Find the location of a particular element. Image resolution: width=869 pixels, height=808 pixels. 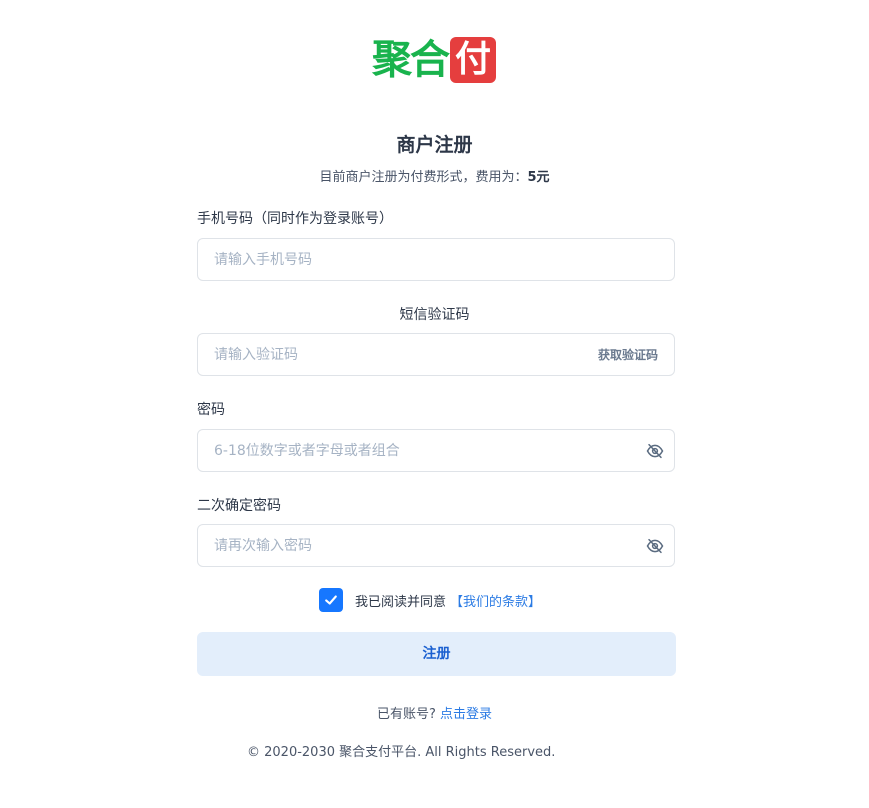

agreement-text: 我已阅读并同意 is located at coordinates (401, 602).